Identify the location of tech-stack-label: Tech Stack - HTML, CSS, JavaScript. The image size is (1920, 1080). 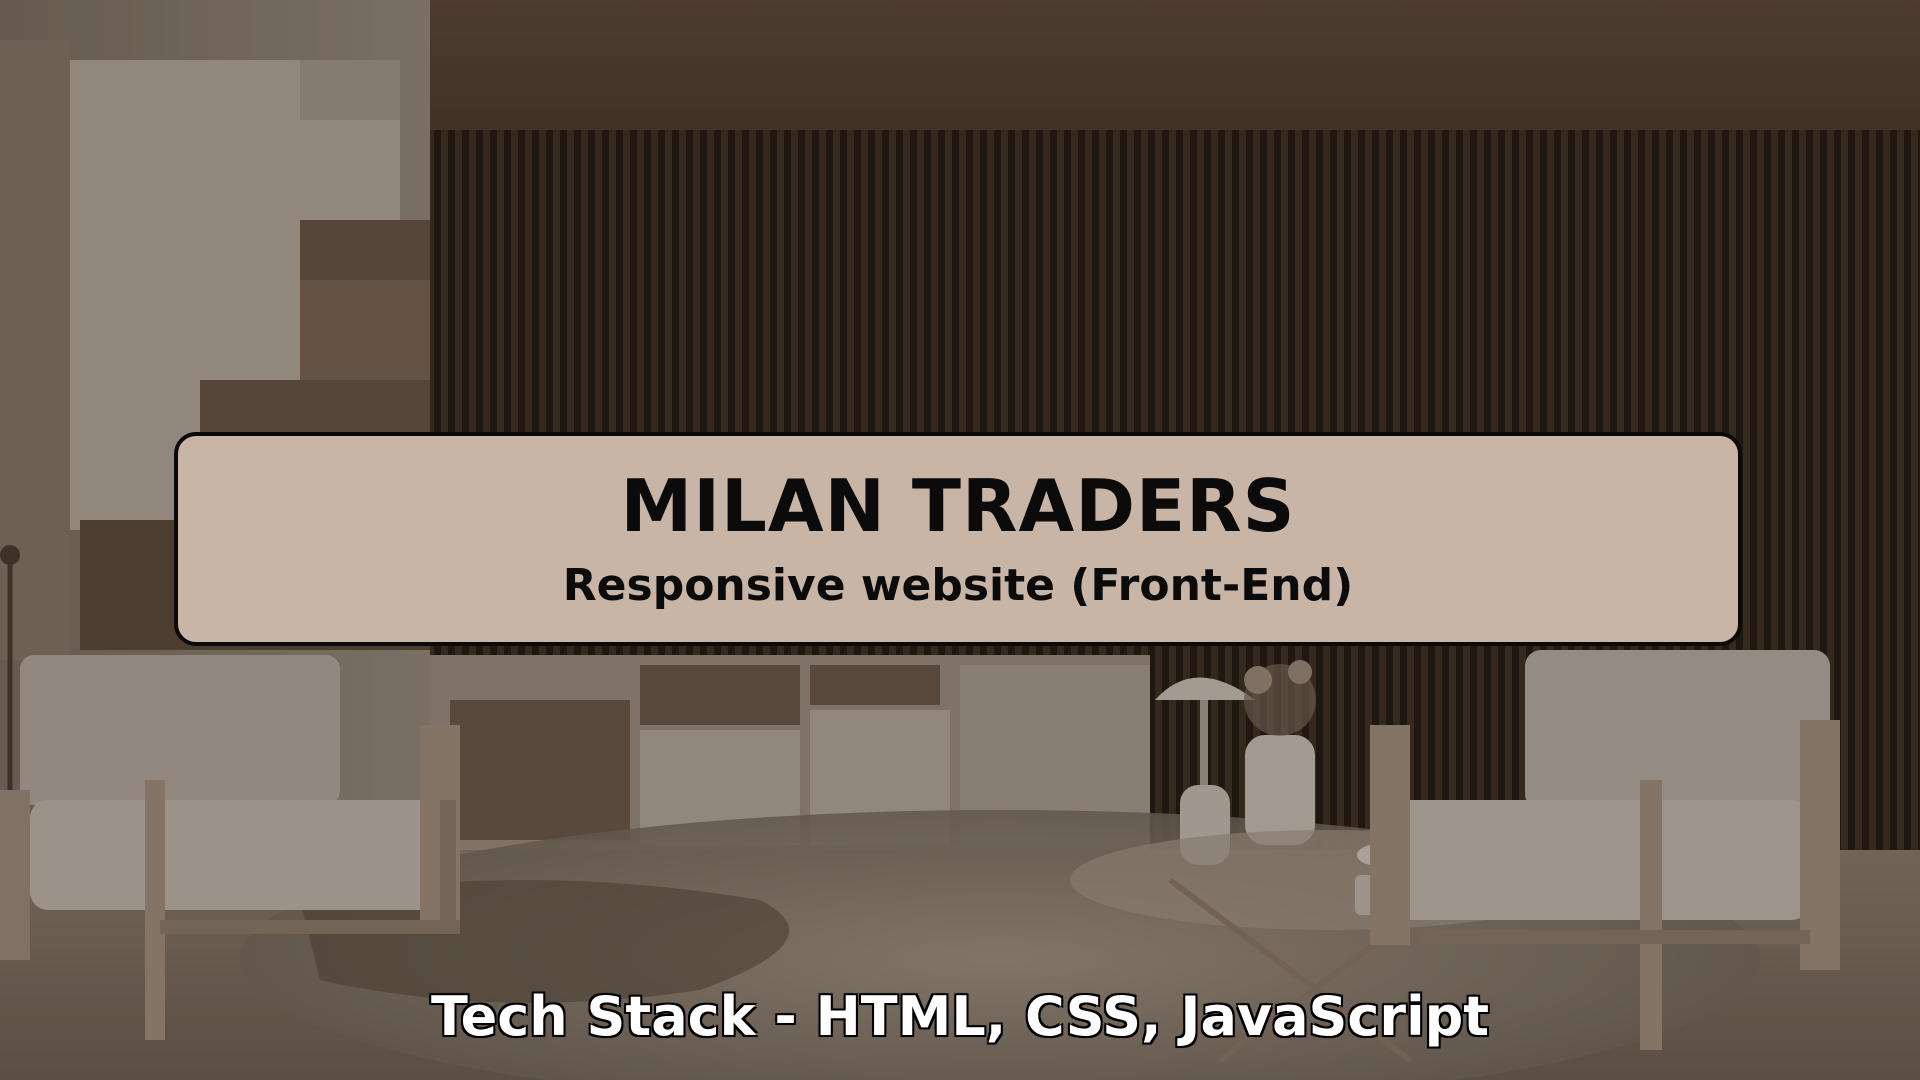
(960, 1016).